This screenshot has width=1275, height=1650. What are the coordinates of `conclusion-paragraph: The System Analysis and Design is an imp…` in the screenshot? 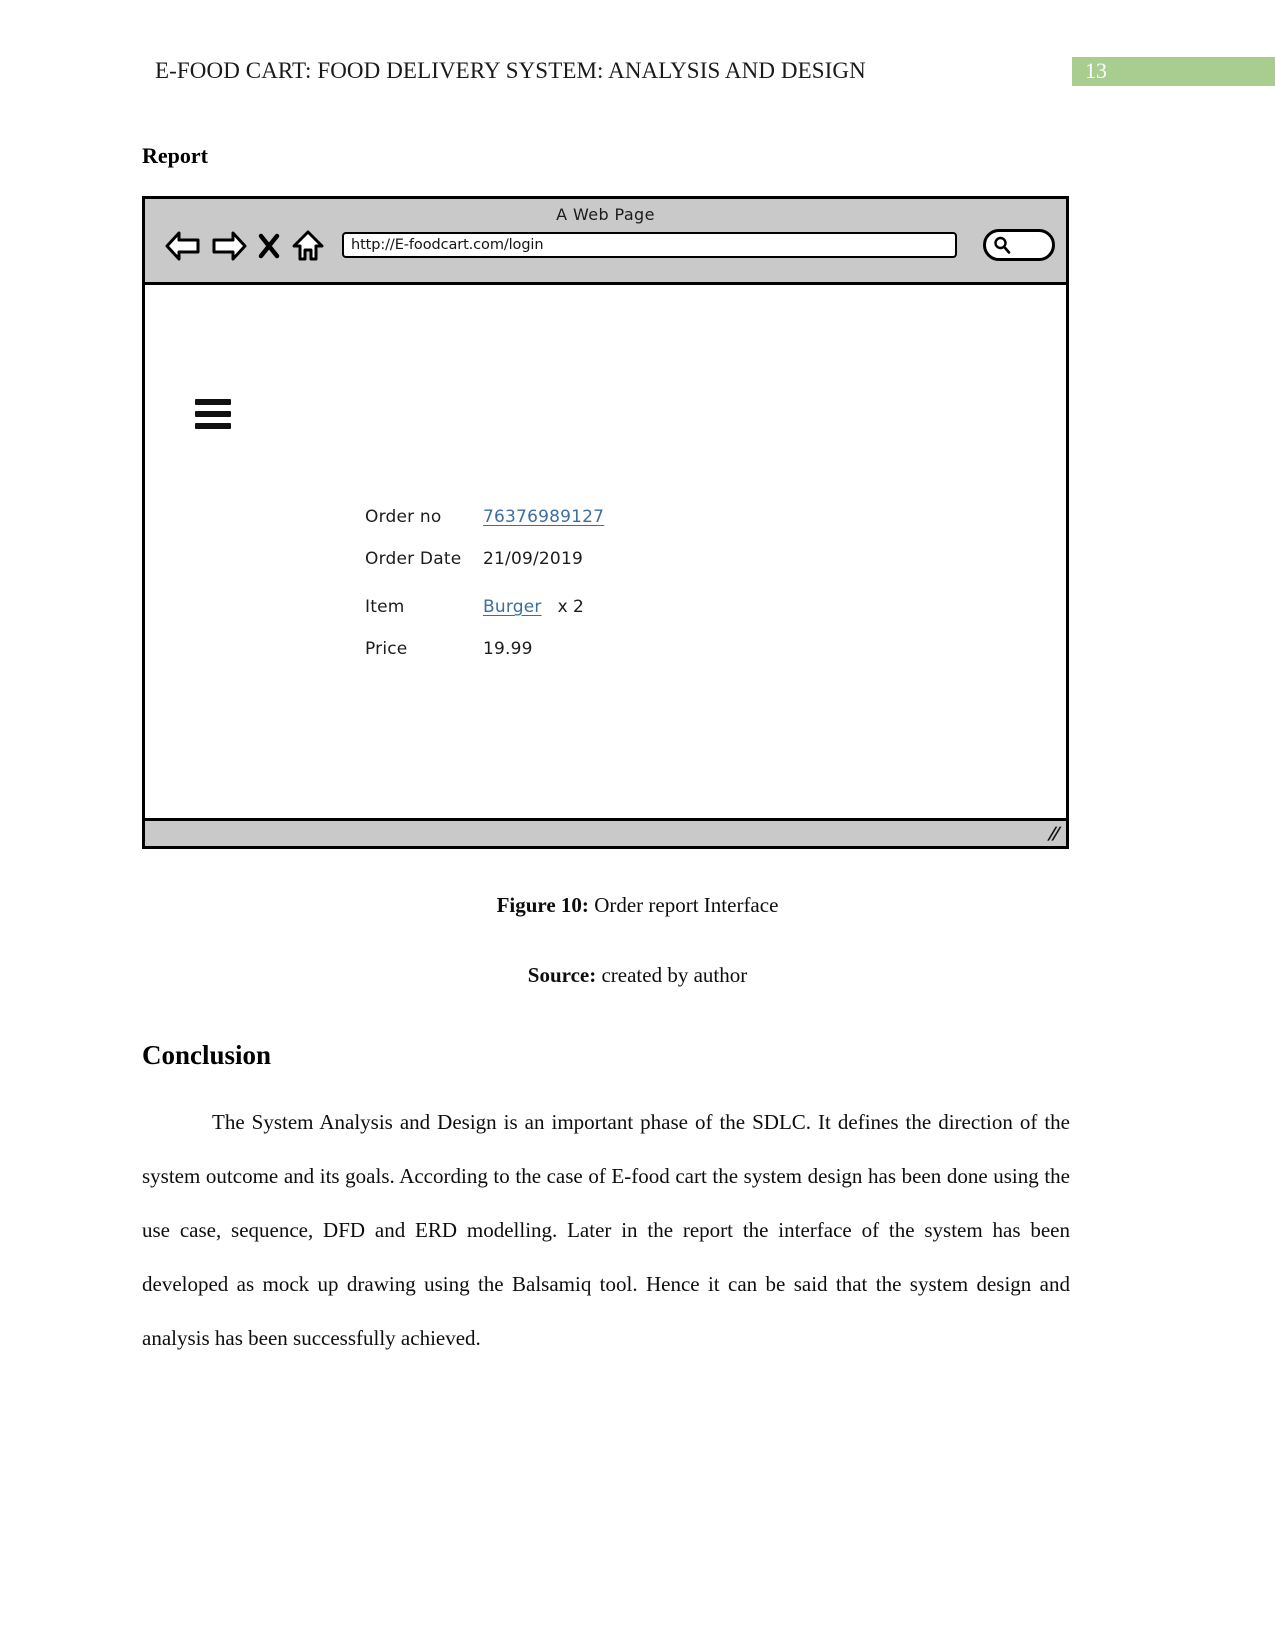 It's located at (606, 1230).